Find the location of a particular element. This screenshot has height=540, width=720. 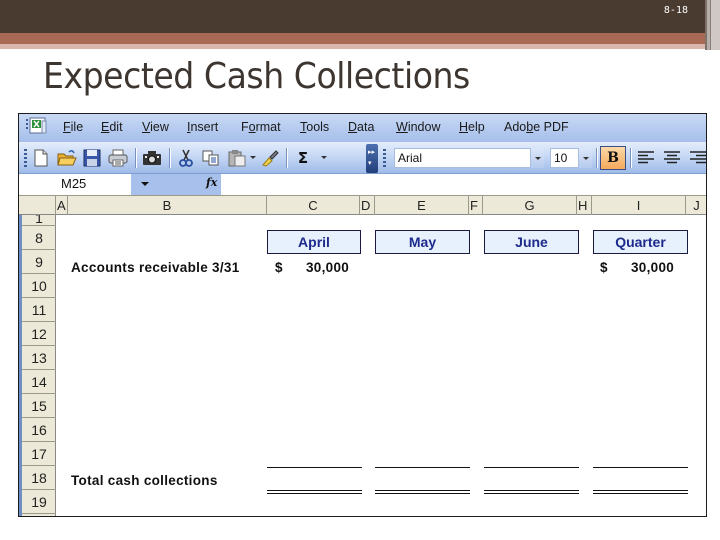

menu-adobe-pdf: Adobe PDF is located at coordinates (536, 127).